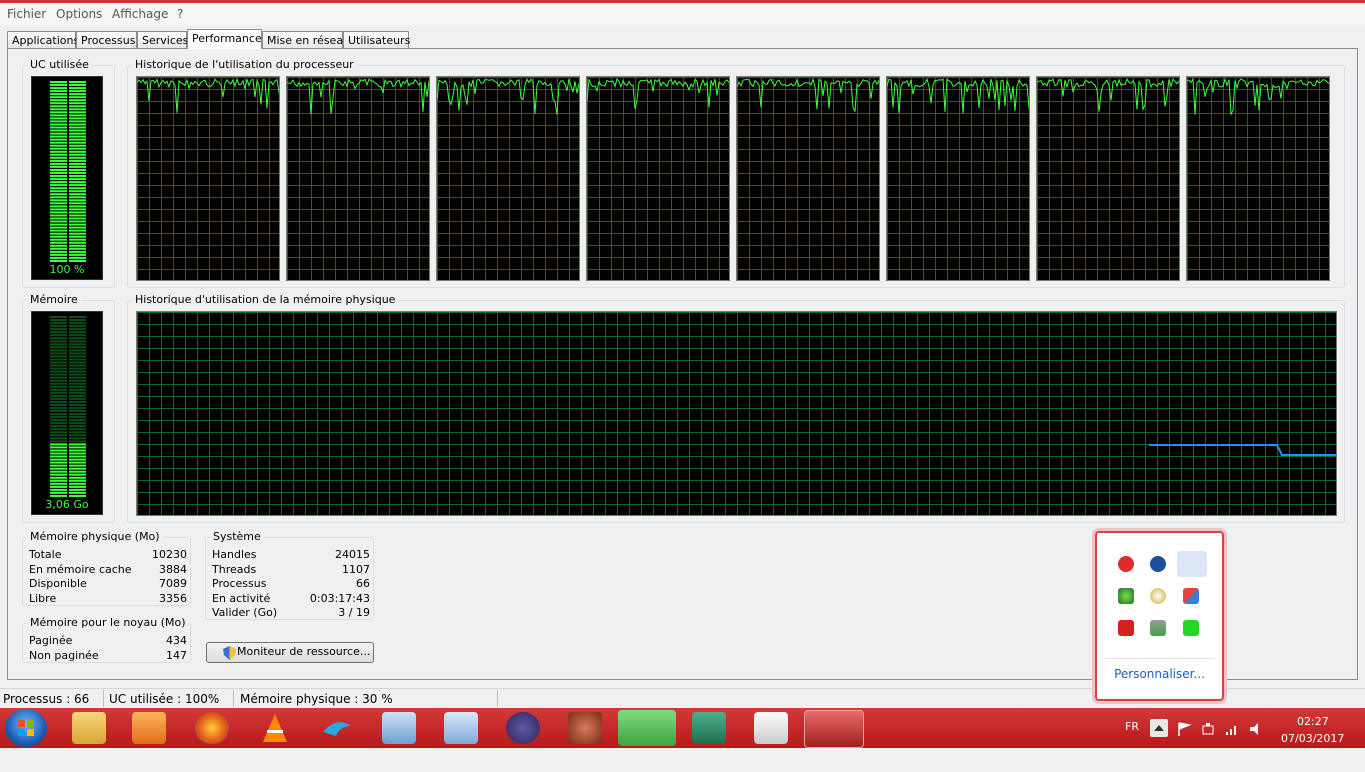 The image size is (1365, 772). I want to click on cpu-meter-bars, so click(68, 171).